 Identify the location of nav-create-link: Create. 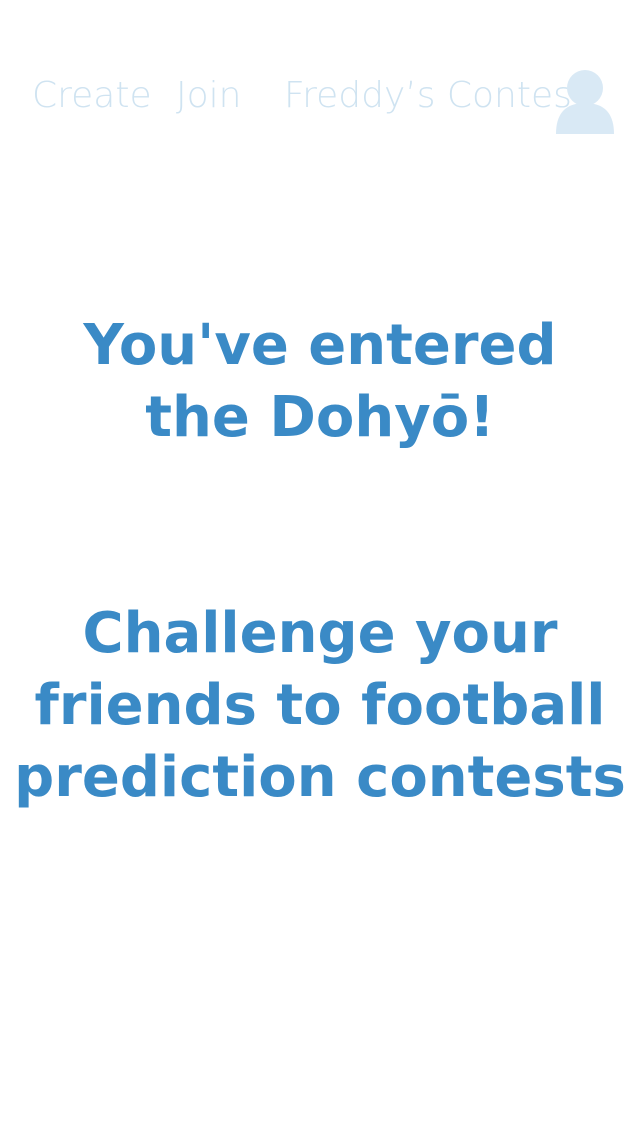
(92, 96).